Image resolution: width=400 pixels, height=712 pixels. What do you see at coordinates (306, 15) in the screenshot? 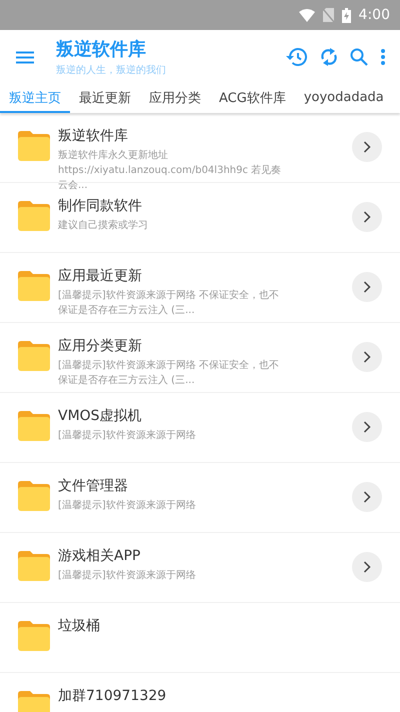
I see `wifi-icon` at bounding box center [306, 15].